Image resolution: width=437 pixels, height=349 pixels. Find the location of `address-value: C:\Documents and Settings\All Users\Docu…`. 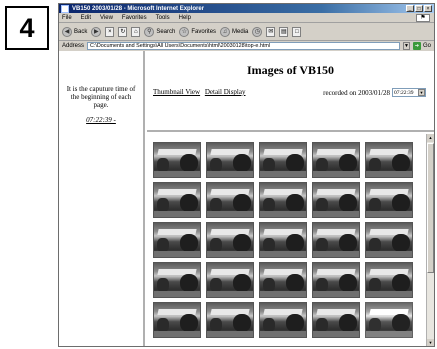

address-value: C:\Documents and Settings\All Users\Docu… is located at coordinates (180, 46).